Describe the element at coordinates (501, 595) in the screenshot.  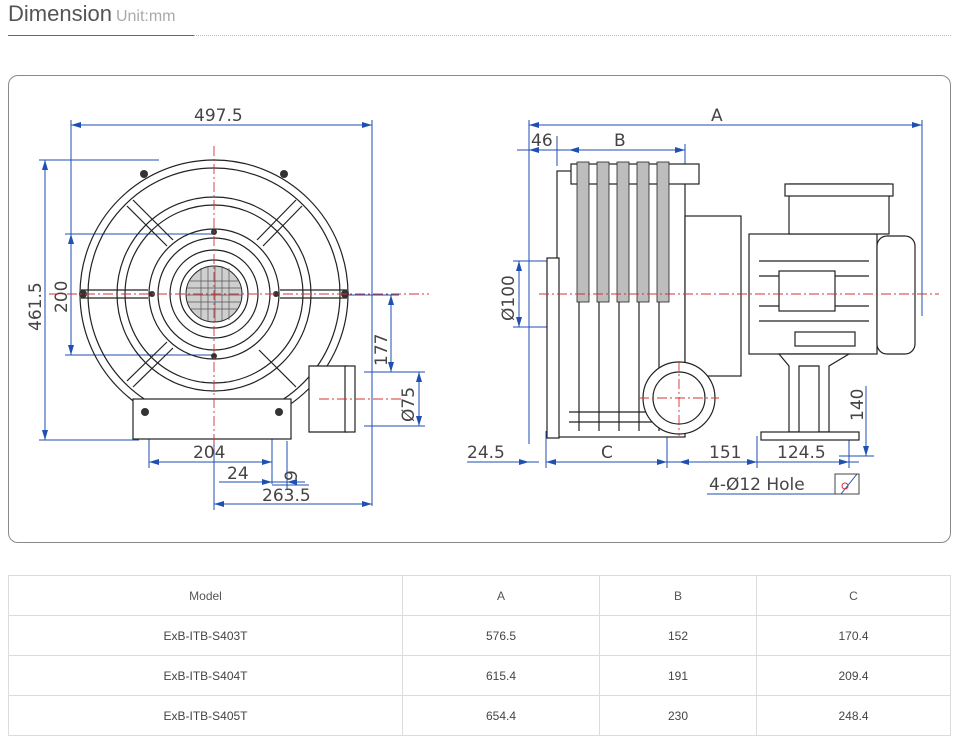
I see `col-header-a: A` at that location.